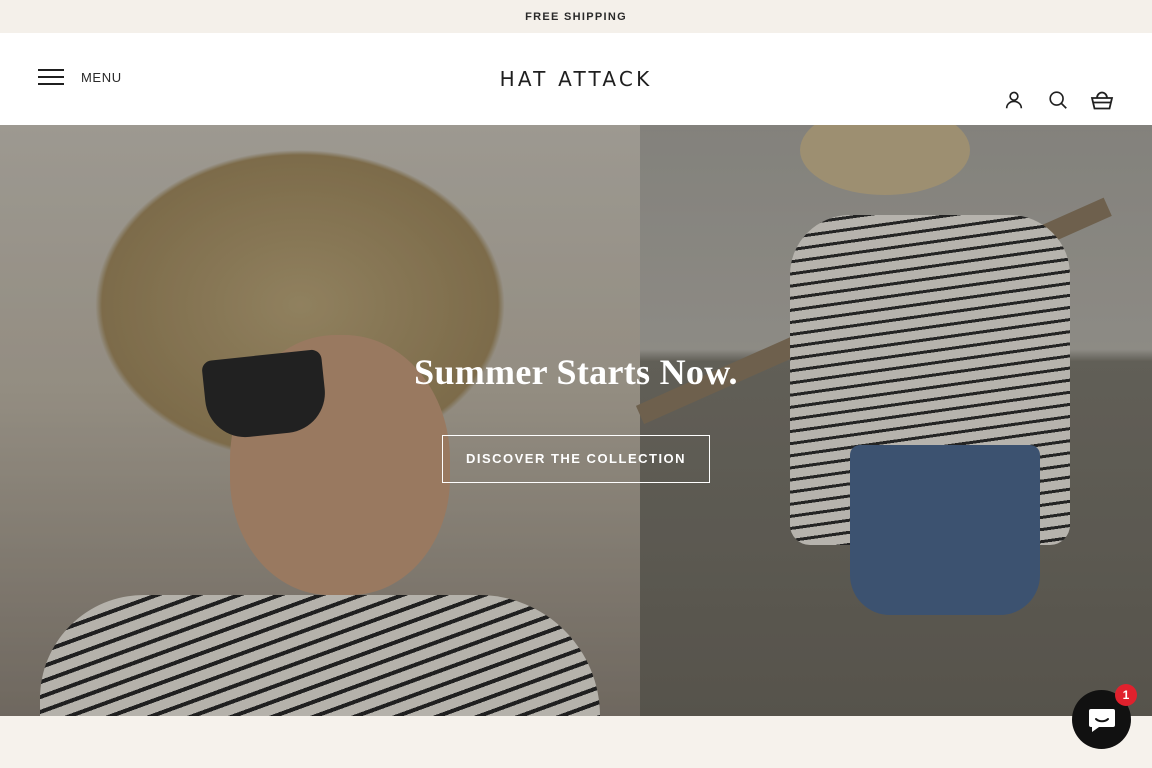 The height and width of the screenshot is (768, 1152). I want to click on announcement-text: FREE SHIPPING, so click(576, 16).